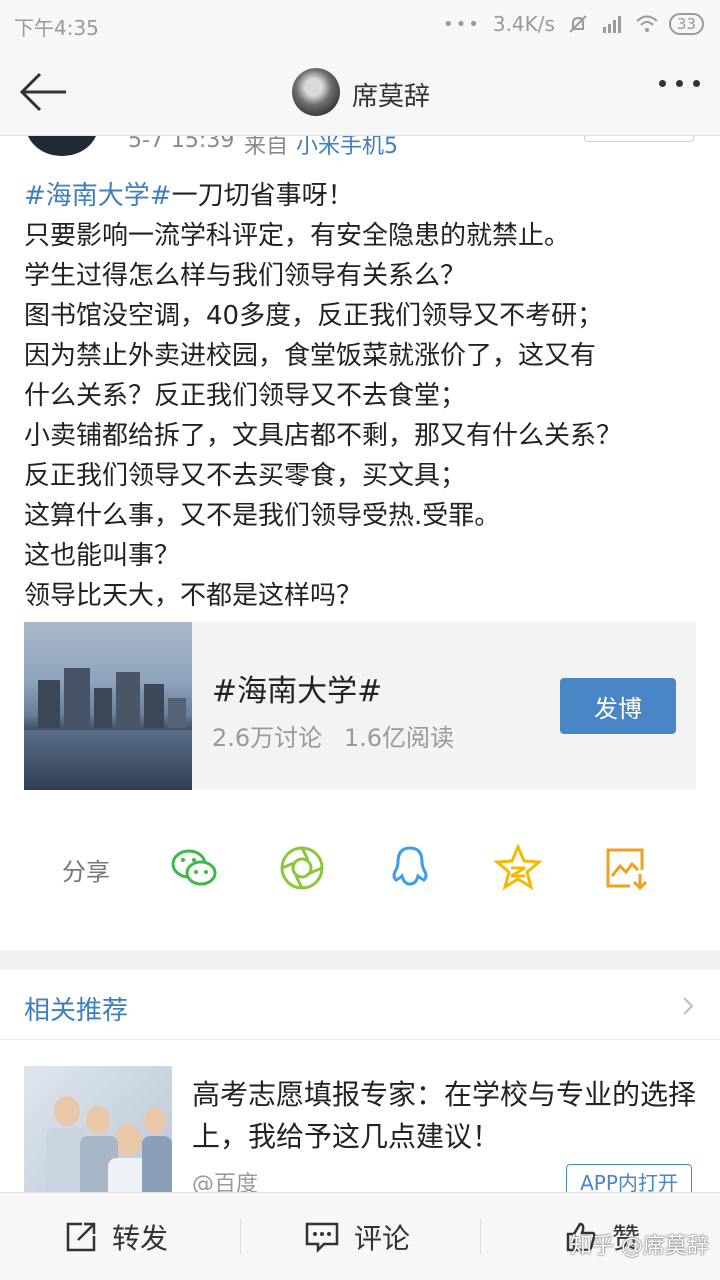  What do you see at coordinates (461, 24) in the screenshot?
I see `notification-dots-icon: •••` at bounding box center [461, 24].